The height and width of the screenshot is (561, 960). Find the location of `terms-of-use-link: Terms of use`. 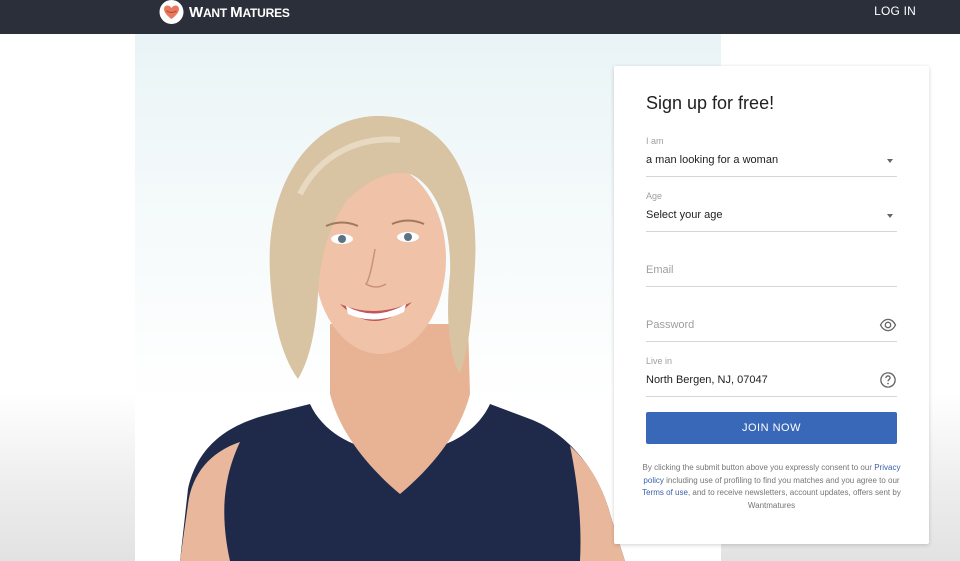

terms-of-use-link: Terms of use is located at coordinates (665, 492).